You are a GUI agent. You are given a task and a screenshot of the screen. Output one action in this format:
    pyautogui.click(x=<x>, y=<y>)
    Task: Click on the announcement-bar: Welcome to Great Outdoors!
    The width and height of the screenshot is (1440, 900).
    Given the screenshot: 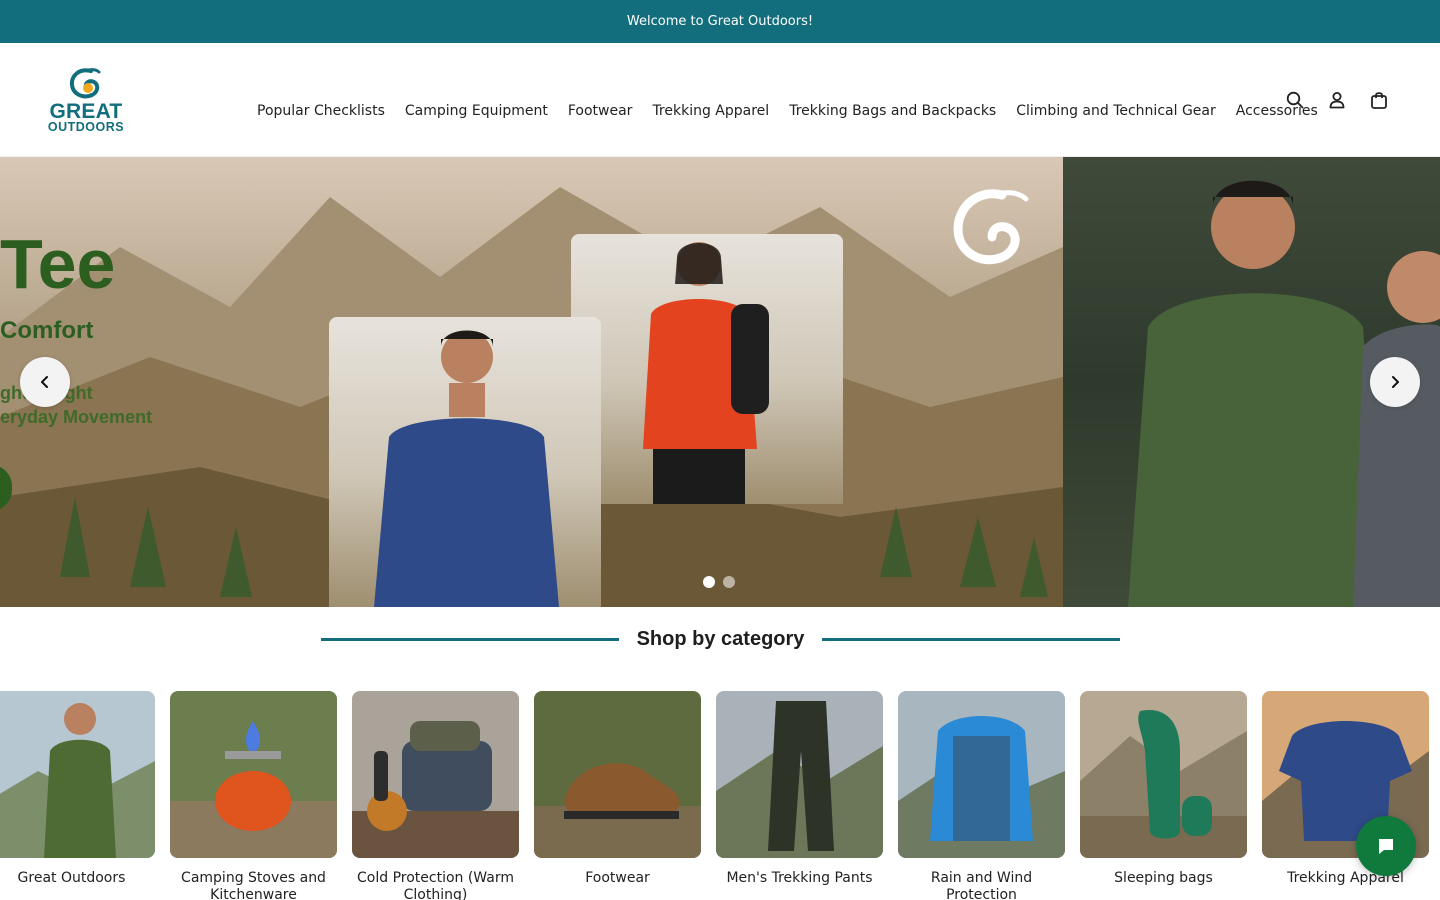 What is the action you would take?
    pyautogui.click(x=720, y=21)
    